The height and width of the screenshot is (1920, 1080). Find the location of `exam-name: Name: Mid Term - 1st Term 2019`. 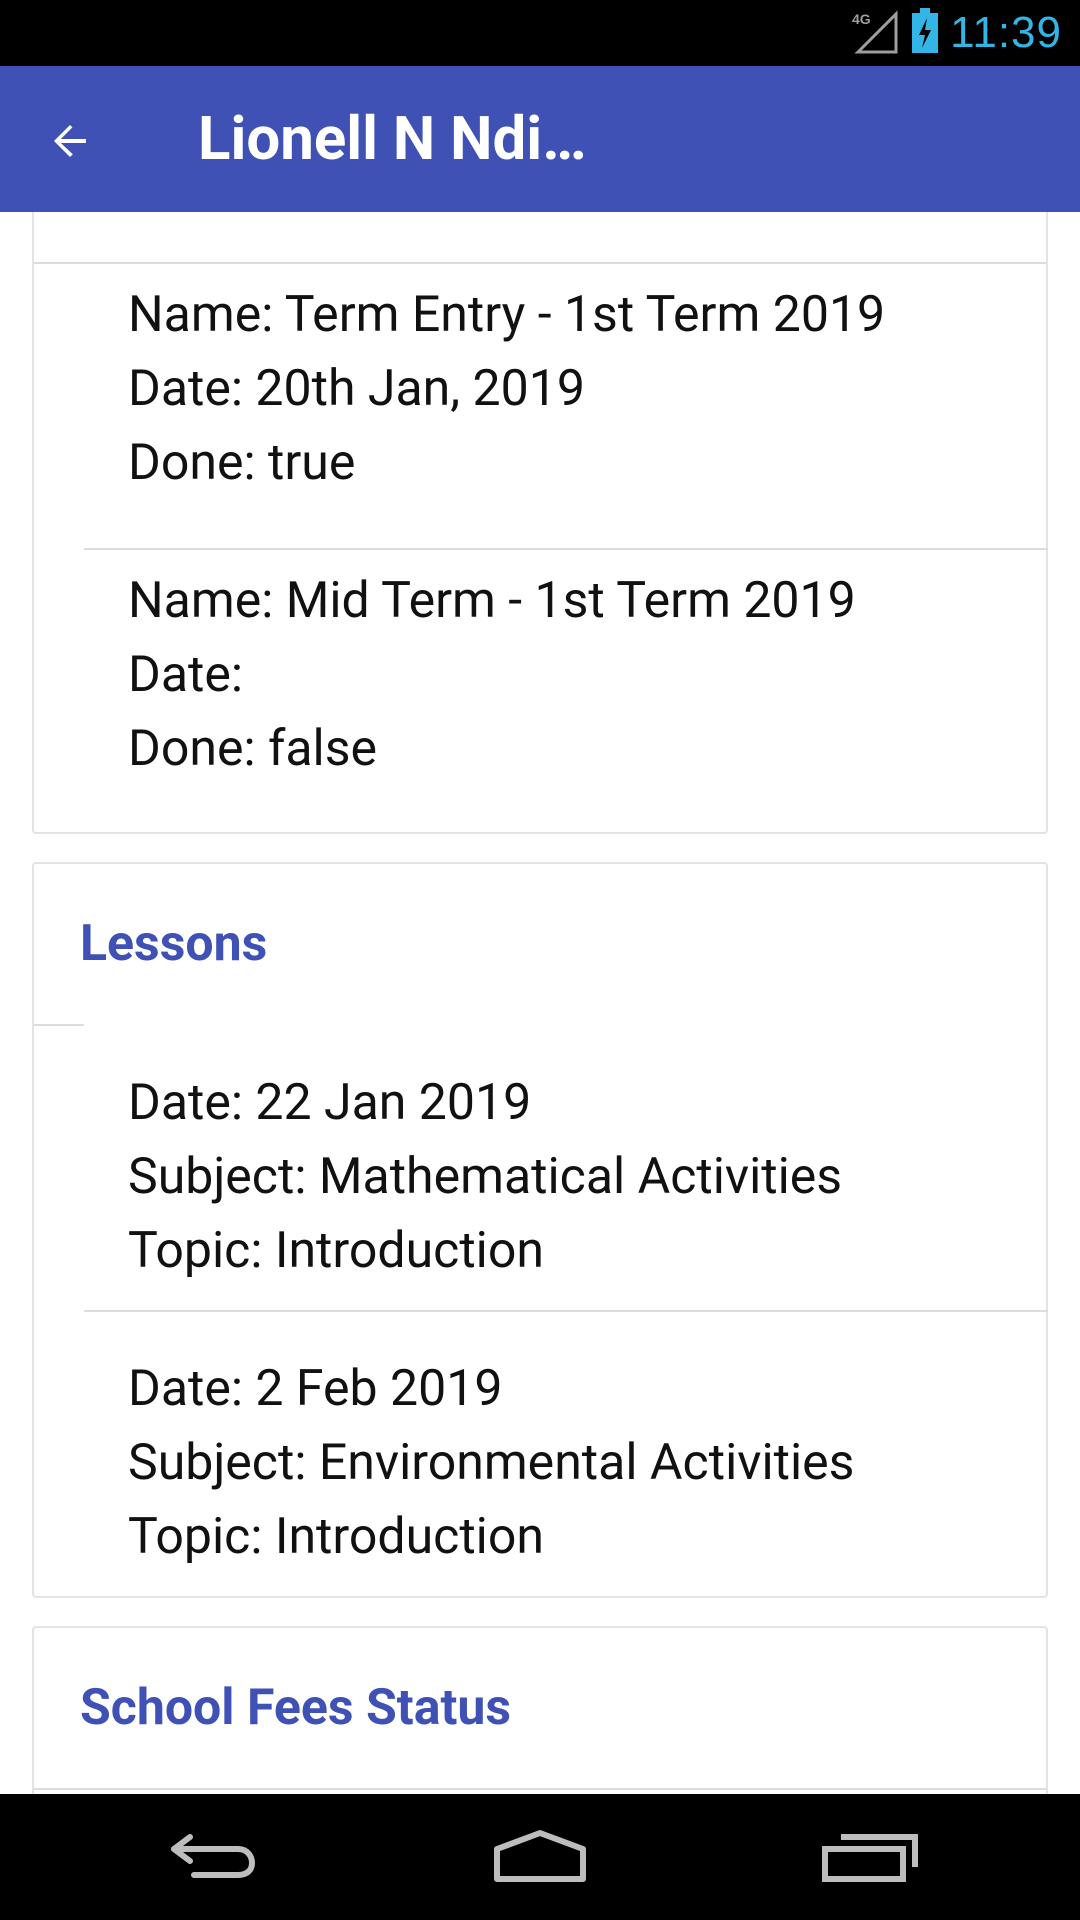

exam-name: Name: Mid Term - 1st Term 2019 is located at coordinates (492, 601).